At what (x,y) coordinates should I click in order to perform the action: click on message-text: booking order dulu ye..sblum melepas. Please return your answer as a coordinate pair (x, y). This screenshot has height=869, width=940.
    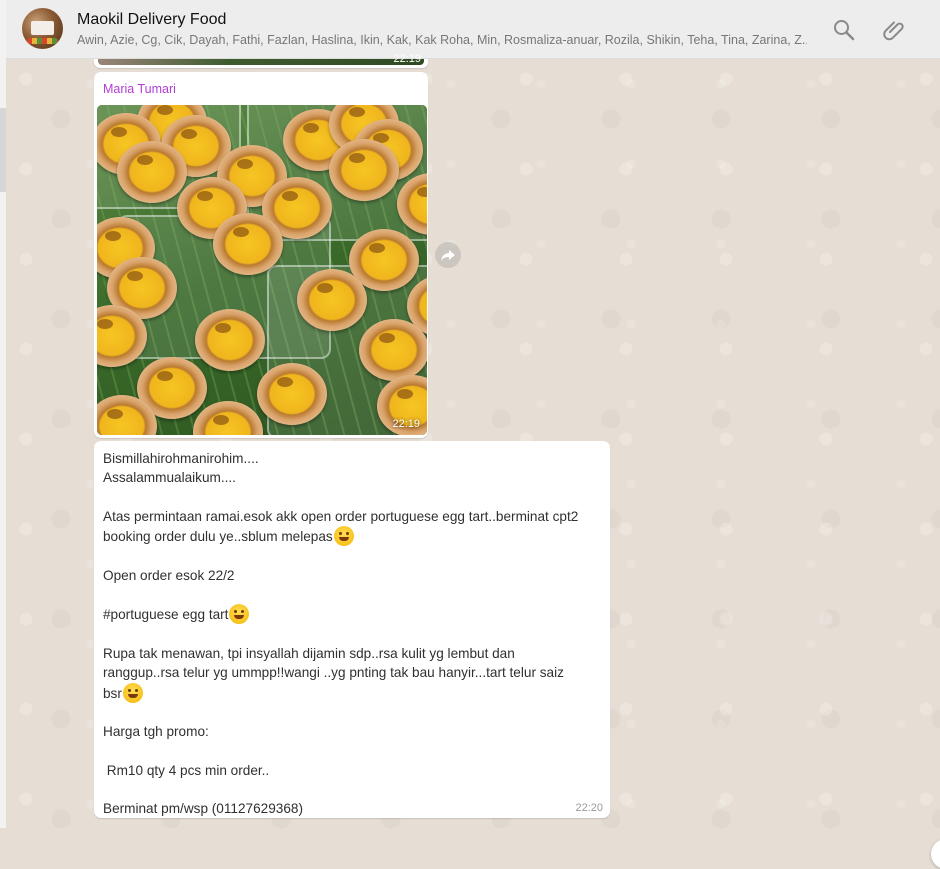
    Looking at the image, I should click on (218, 537).